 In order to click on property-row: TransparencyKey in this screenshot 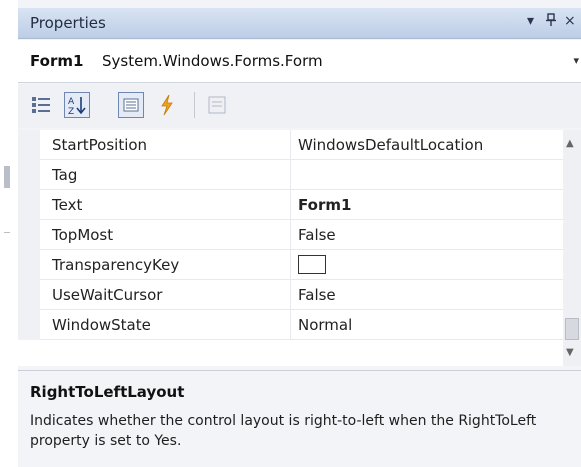, I will do `click(290, 265)`.